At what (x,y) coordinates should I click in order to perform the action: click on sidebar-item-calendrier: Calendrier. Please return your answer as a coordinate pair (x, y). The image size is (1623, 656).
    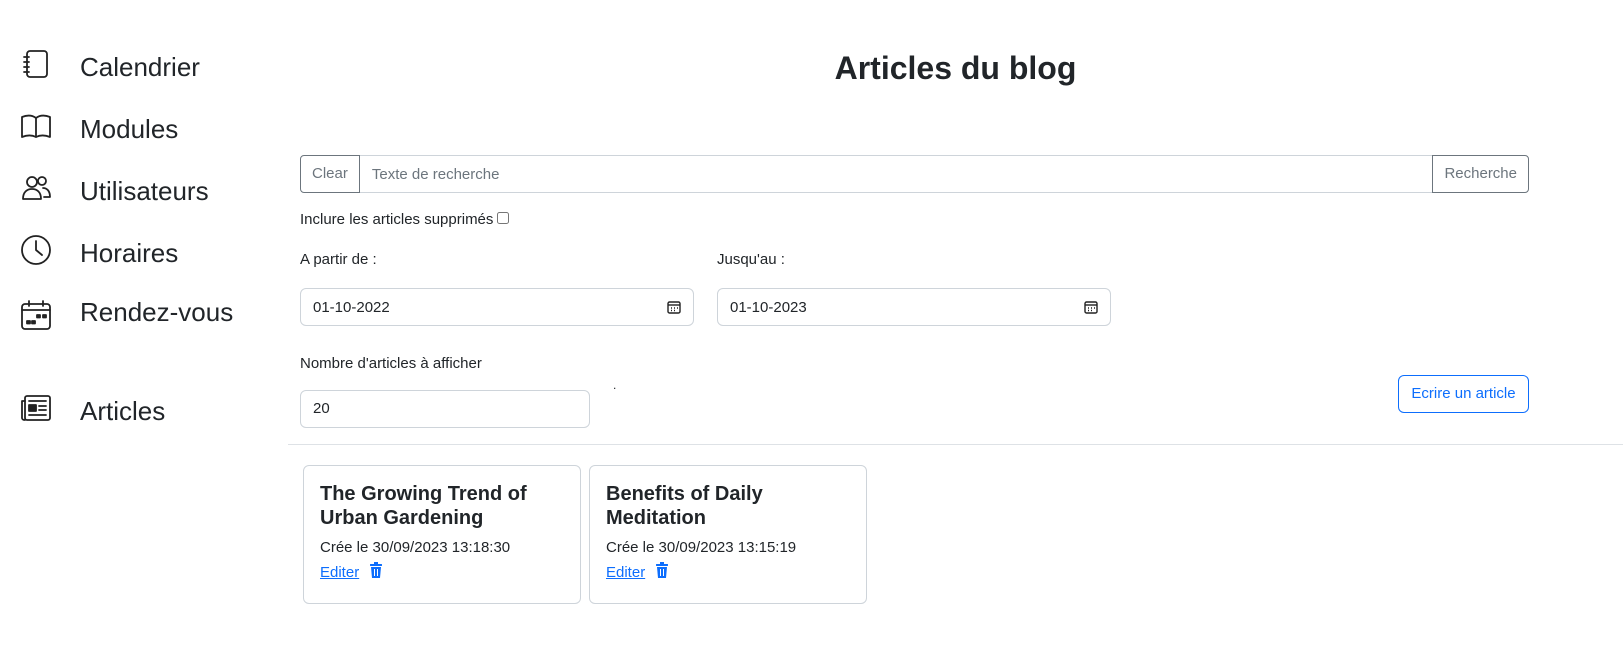
    Looking at the image, I should click on (110, 64).